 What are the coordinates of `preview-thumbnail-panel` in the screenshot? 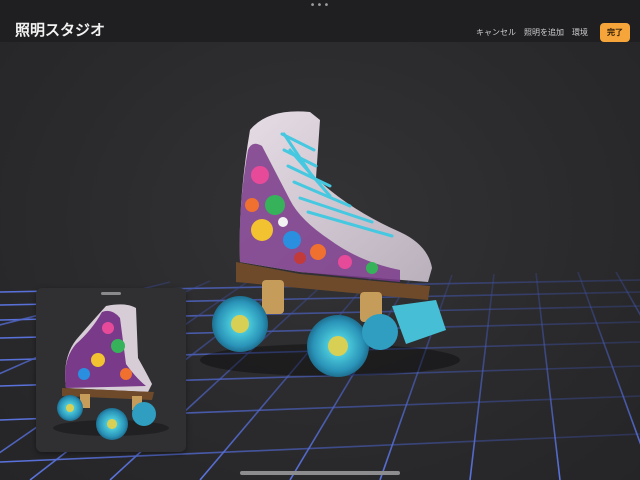 It's located at (111, 370).